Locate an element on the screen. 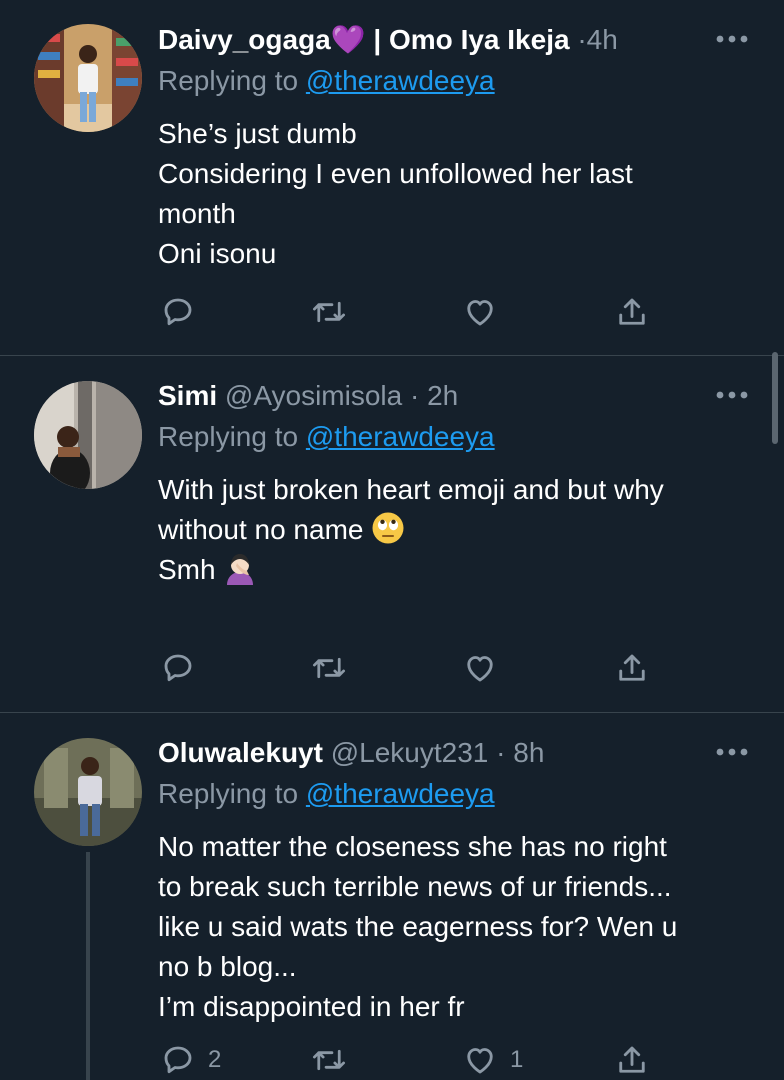 This screenshot has height=1080, width=784. like-button: 1 is located at coordinates (492, 1060).